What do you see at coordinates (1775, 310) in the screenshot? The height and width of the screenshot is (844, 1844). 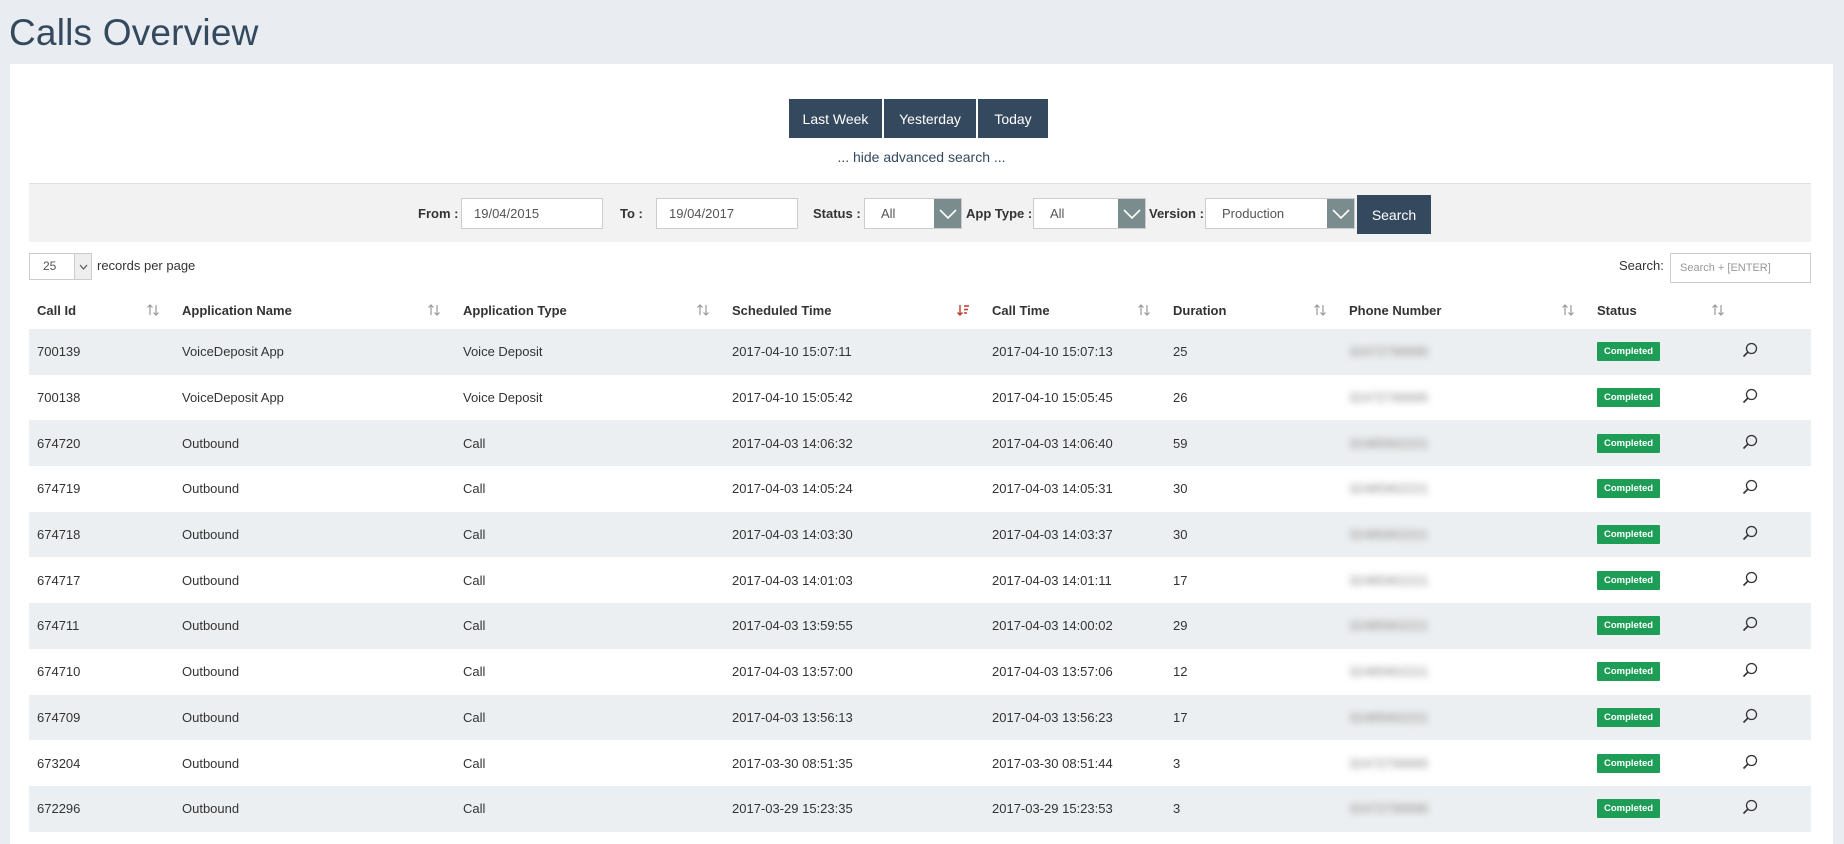 I see `column-header-actions` at bounding box center [1775, 310].